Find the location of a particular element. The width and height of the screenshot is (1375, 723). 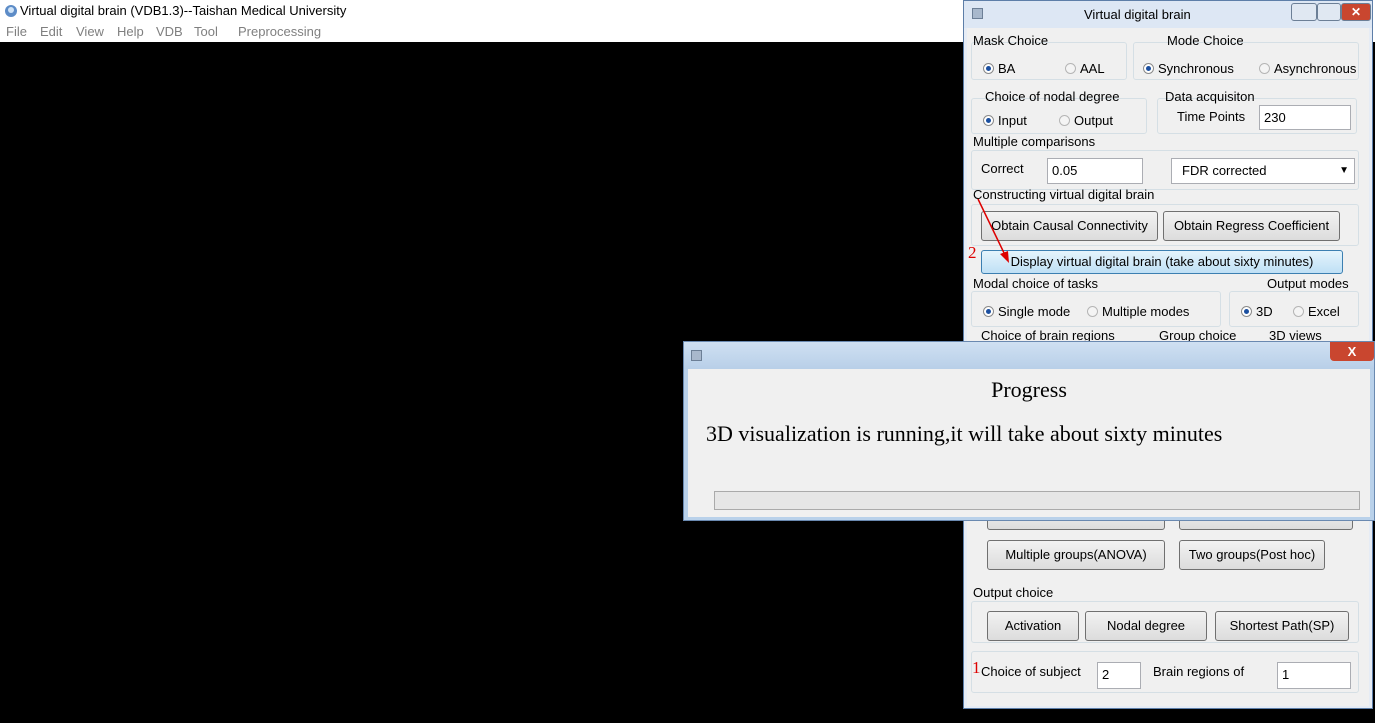

radio-asynchronous: Asynchronous is located at coordinates (1307, 68).